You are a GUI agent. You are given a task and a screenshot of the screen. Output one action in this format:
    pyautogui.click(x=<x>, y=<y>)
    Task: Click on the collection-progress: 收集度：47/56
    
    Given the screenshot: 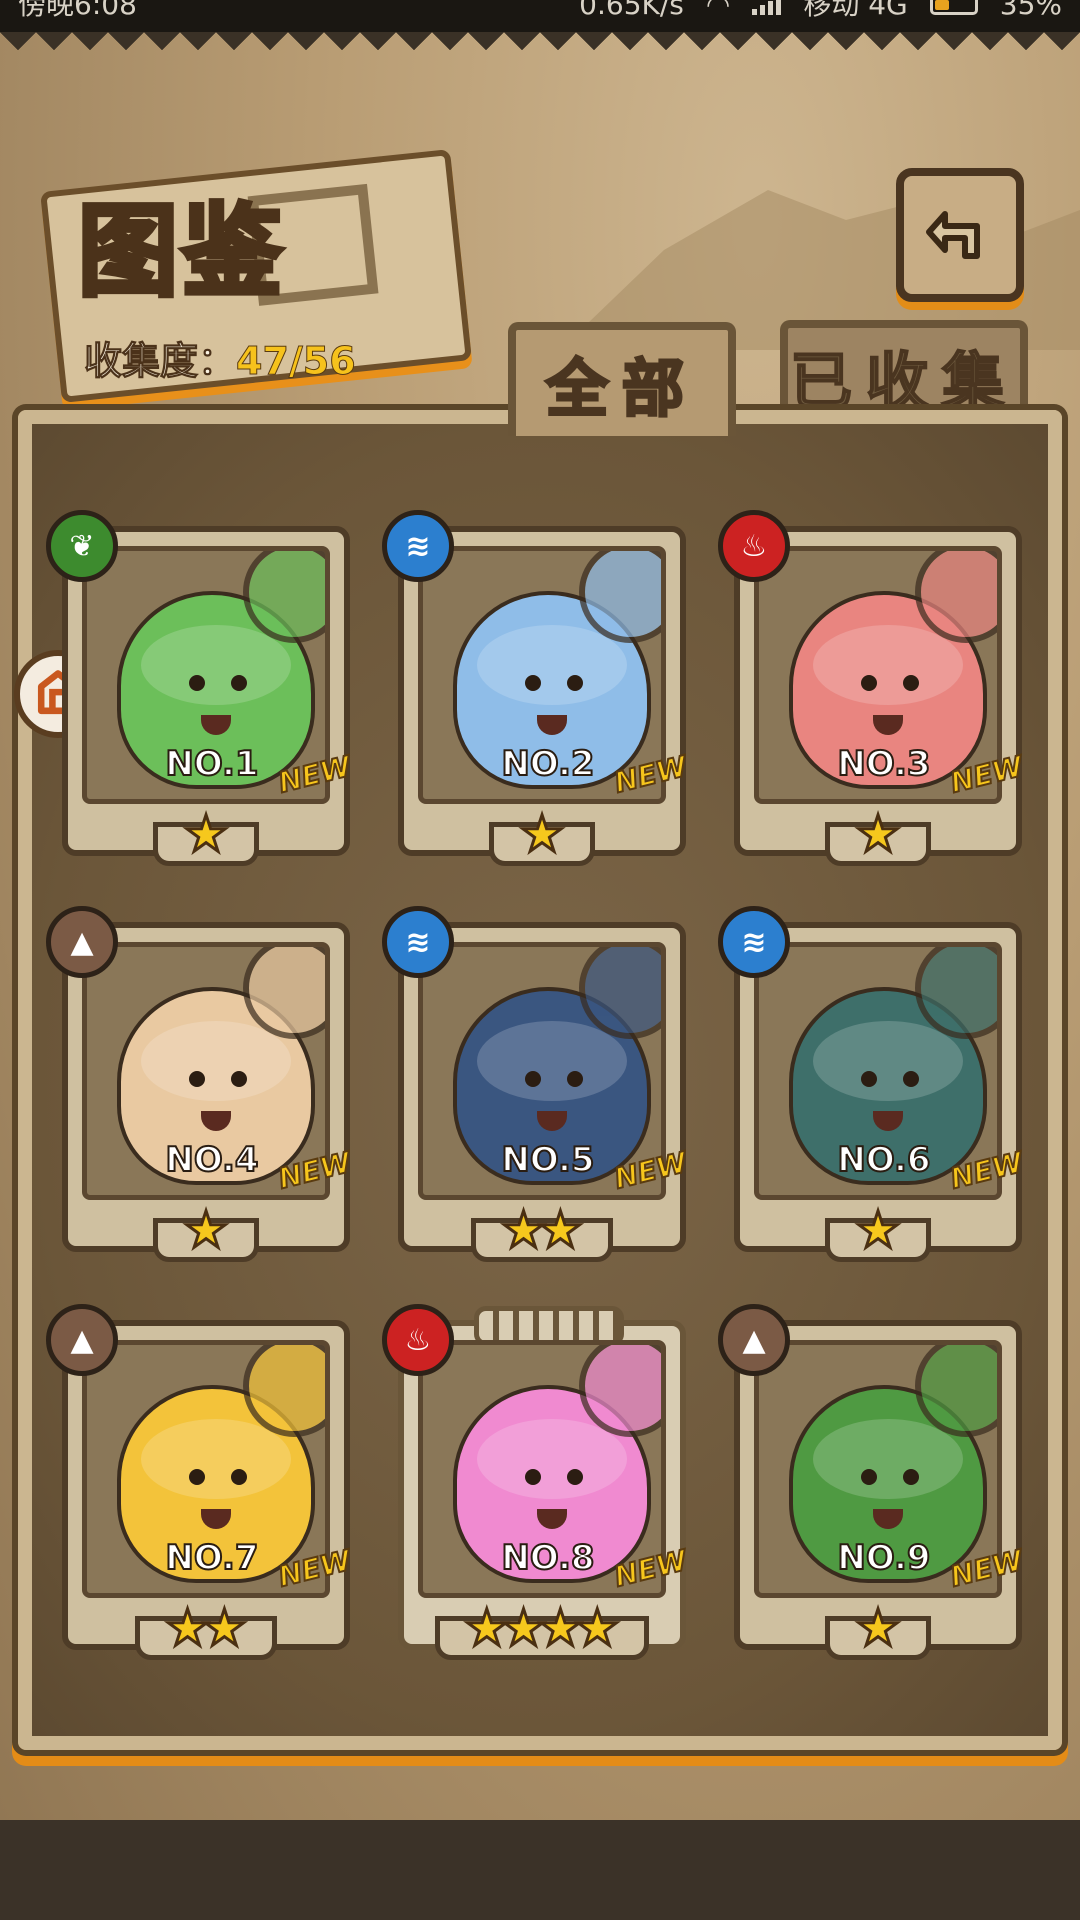 What is the action you would take?
    pyautogui.click(x=220, y=357)
    